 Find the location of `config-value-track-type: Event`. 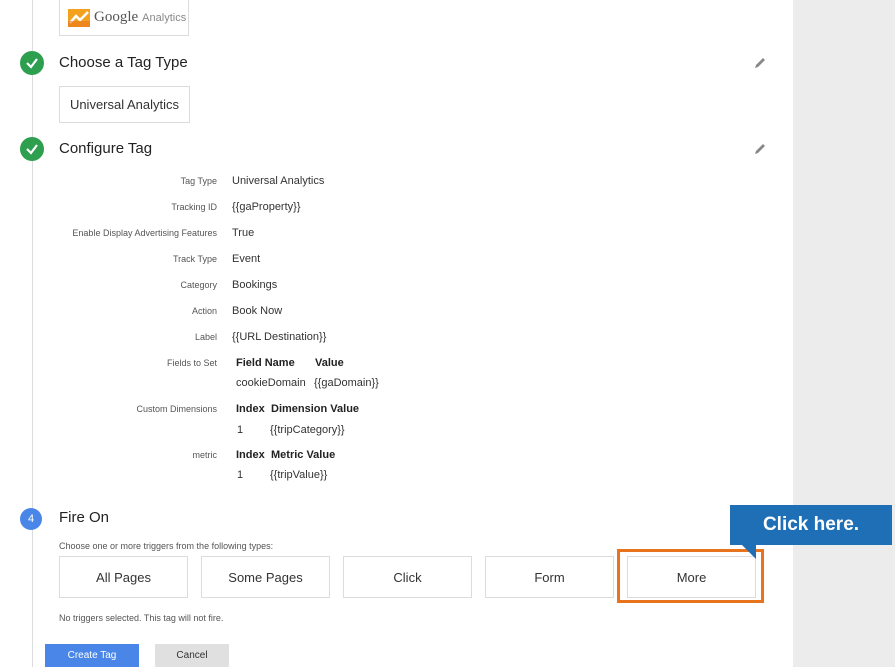

config-value-track-type: Event is located at coordinates (246, 259).